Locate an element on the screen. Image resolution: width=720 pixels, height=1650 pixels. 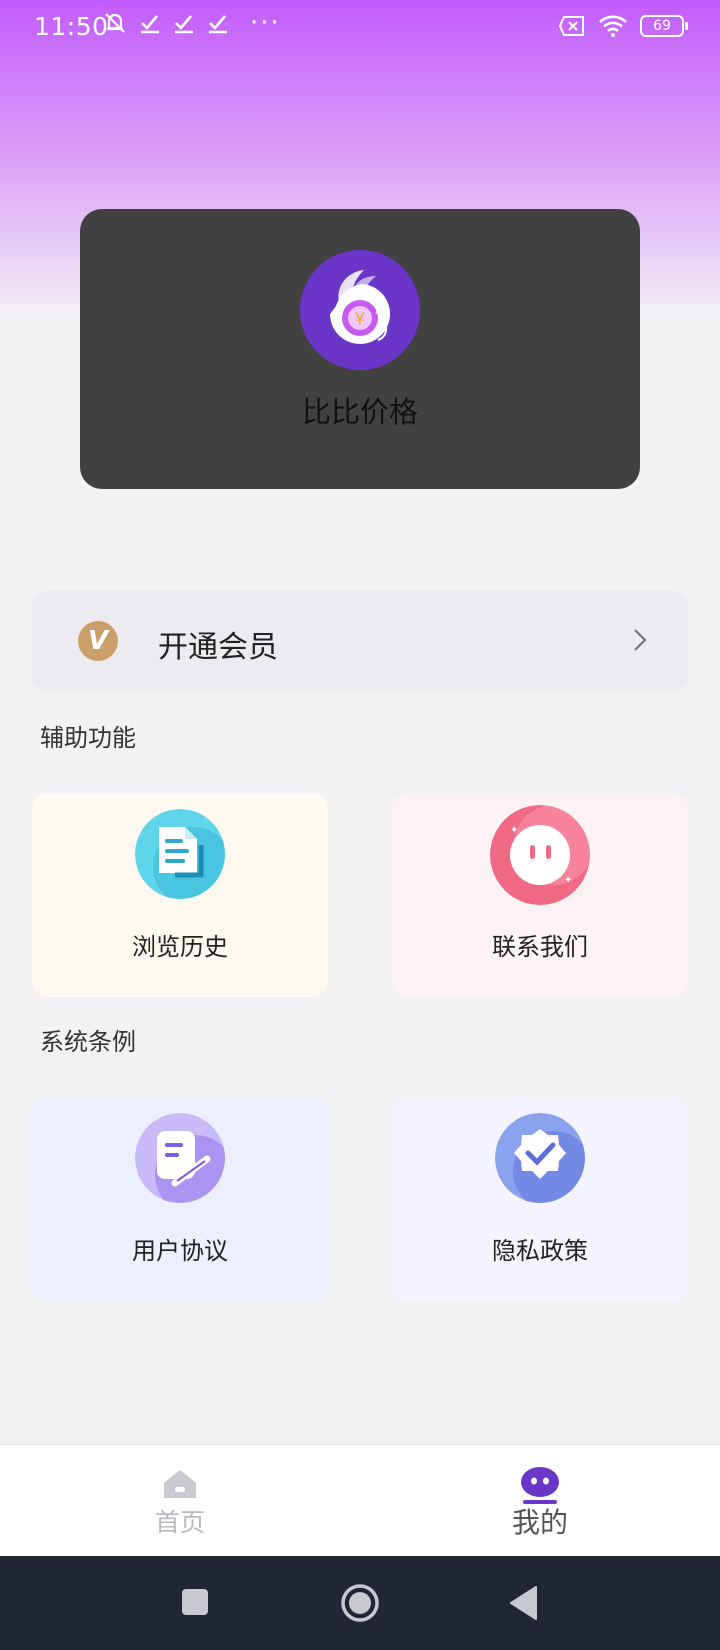
sim-disabled-icon is located at coordinates (571, 26).